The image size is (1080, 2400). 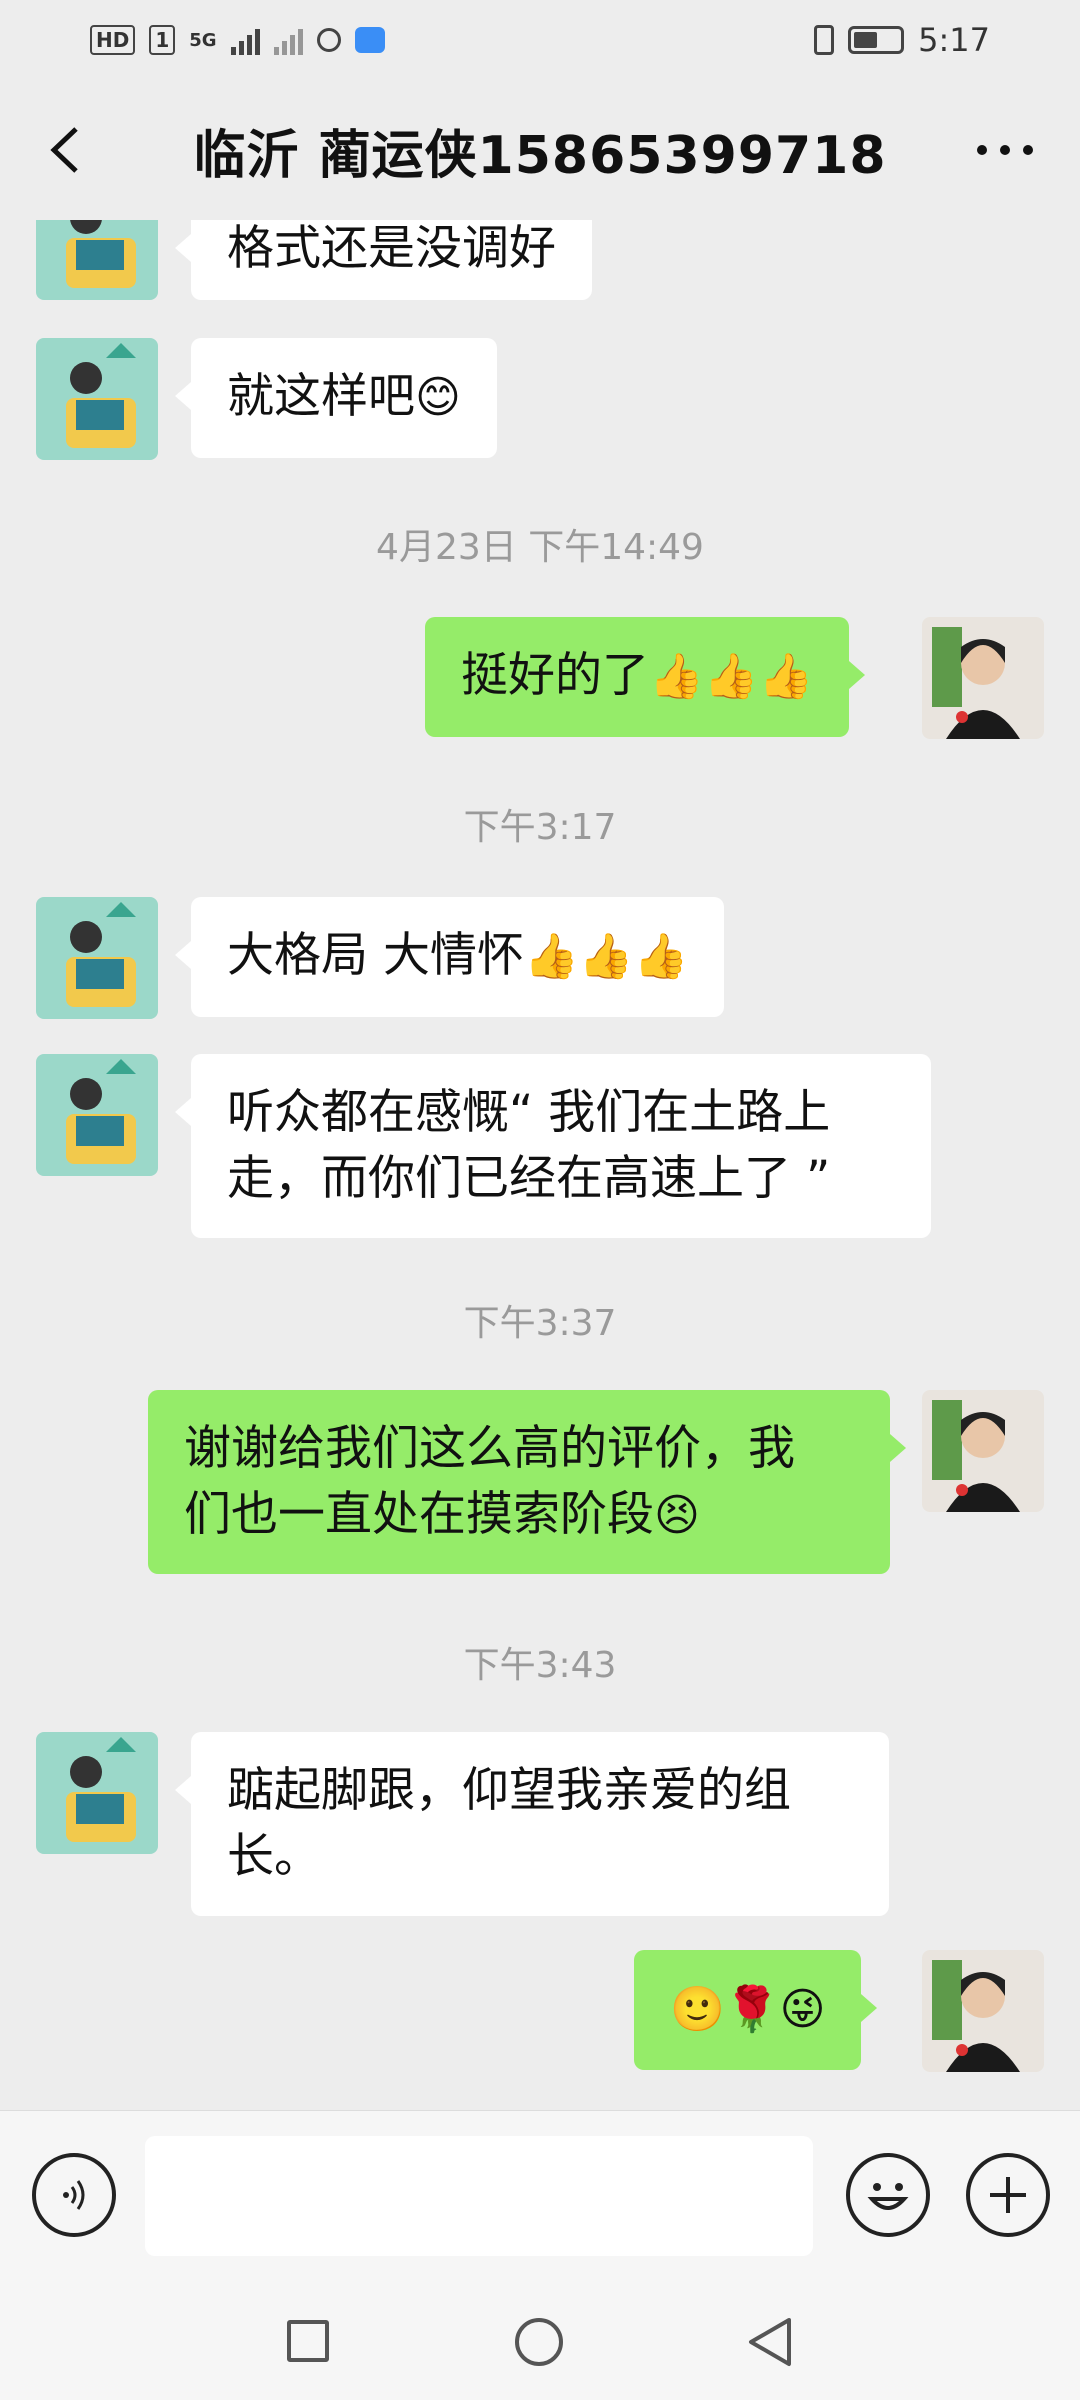 I want to click on message-text: 格式还是没调好, so click(x=391, y=248).